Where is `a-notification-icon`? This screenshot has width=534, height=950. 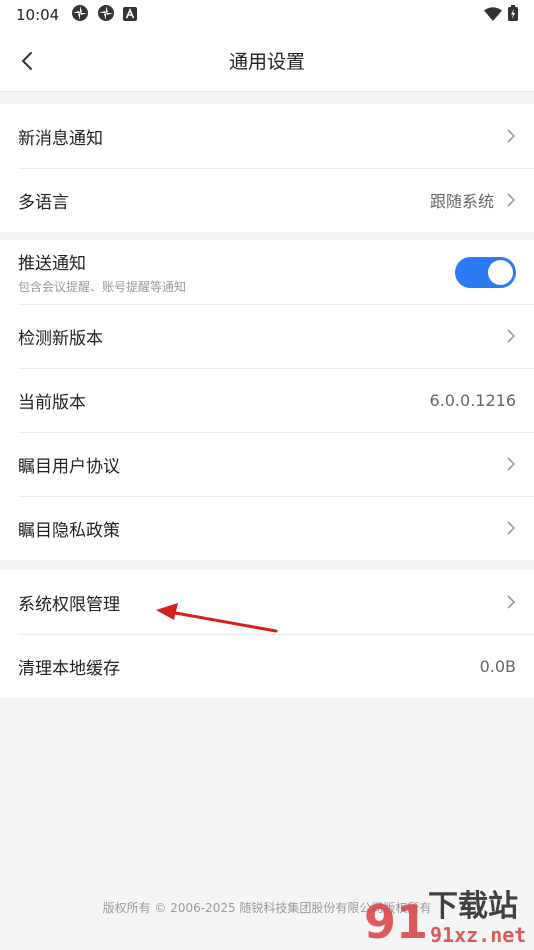 a-notification-icon is located at coordinates (130, 15).